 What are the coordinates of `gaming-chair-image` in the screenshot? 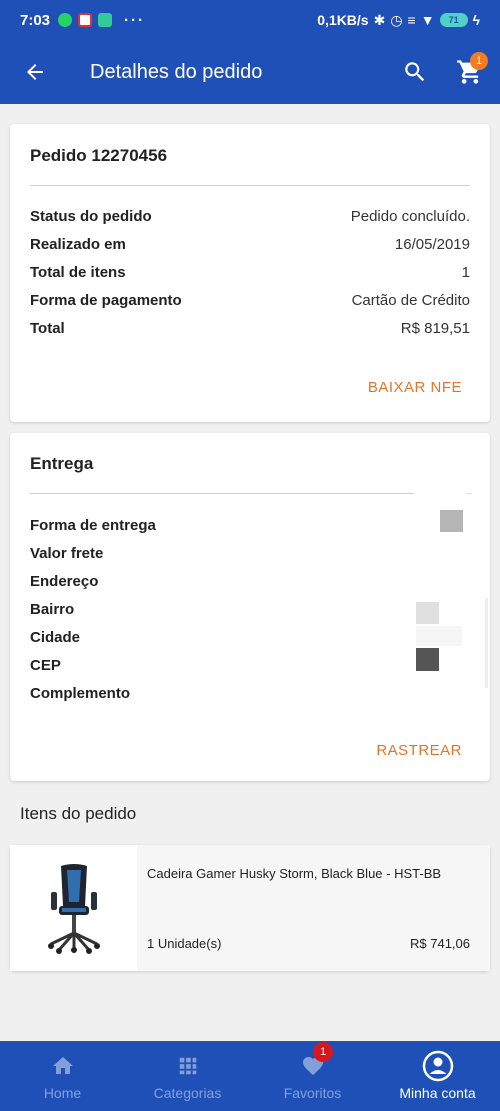 It's located at (73, 909).